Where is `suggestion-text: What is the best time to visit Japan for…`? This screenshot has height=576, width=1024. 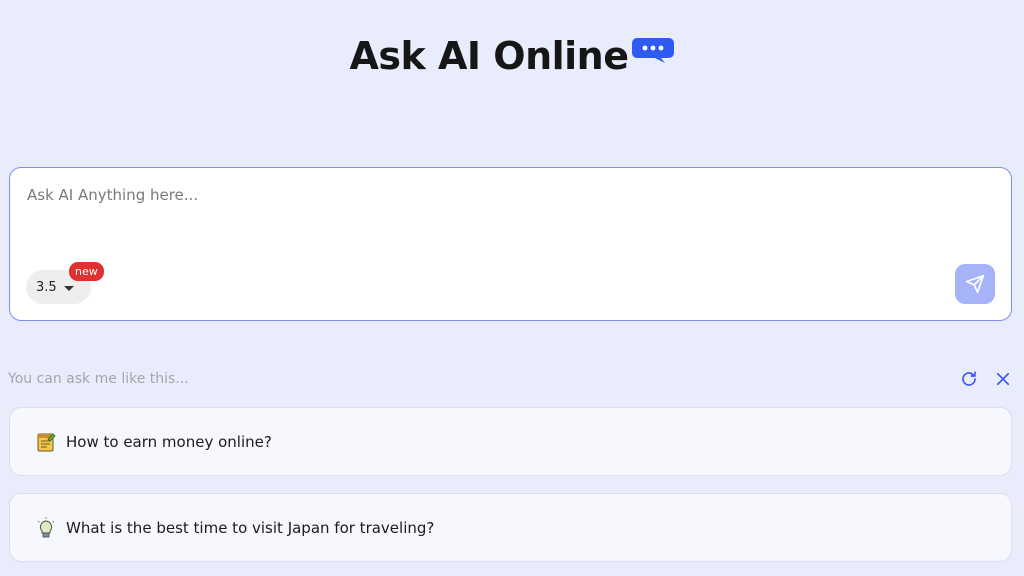
suggestion-text: What is the best time to visit Japan for… is located at coordinates (250, 527).